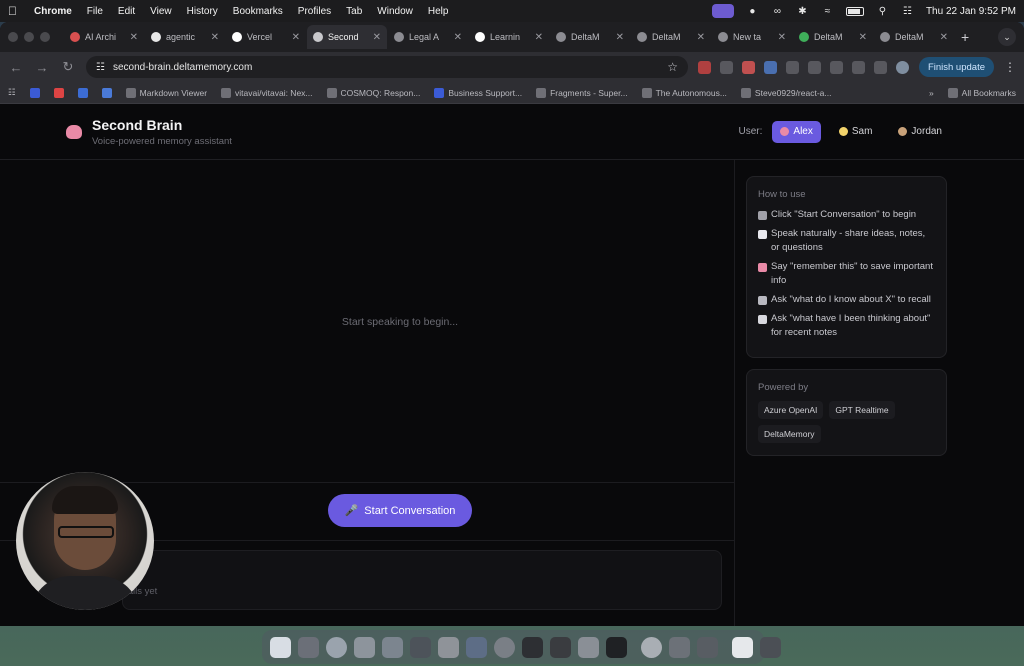 Image resolution: width=1024 pixels, height=666 pixels. Describe the element at coordinates (42, 67) in the screenshot. I see `forward-icon: →` at that location.